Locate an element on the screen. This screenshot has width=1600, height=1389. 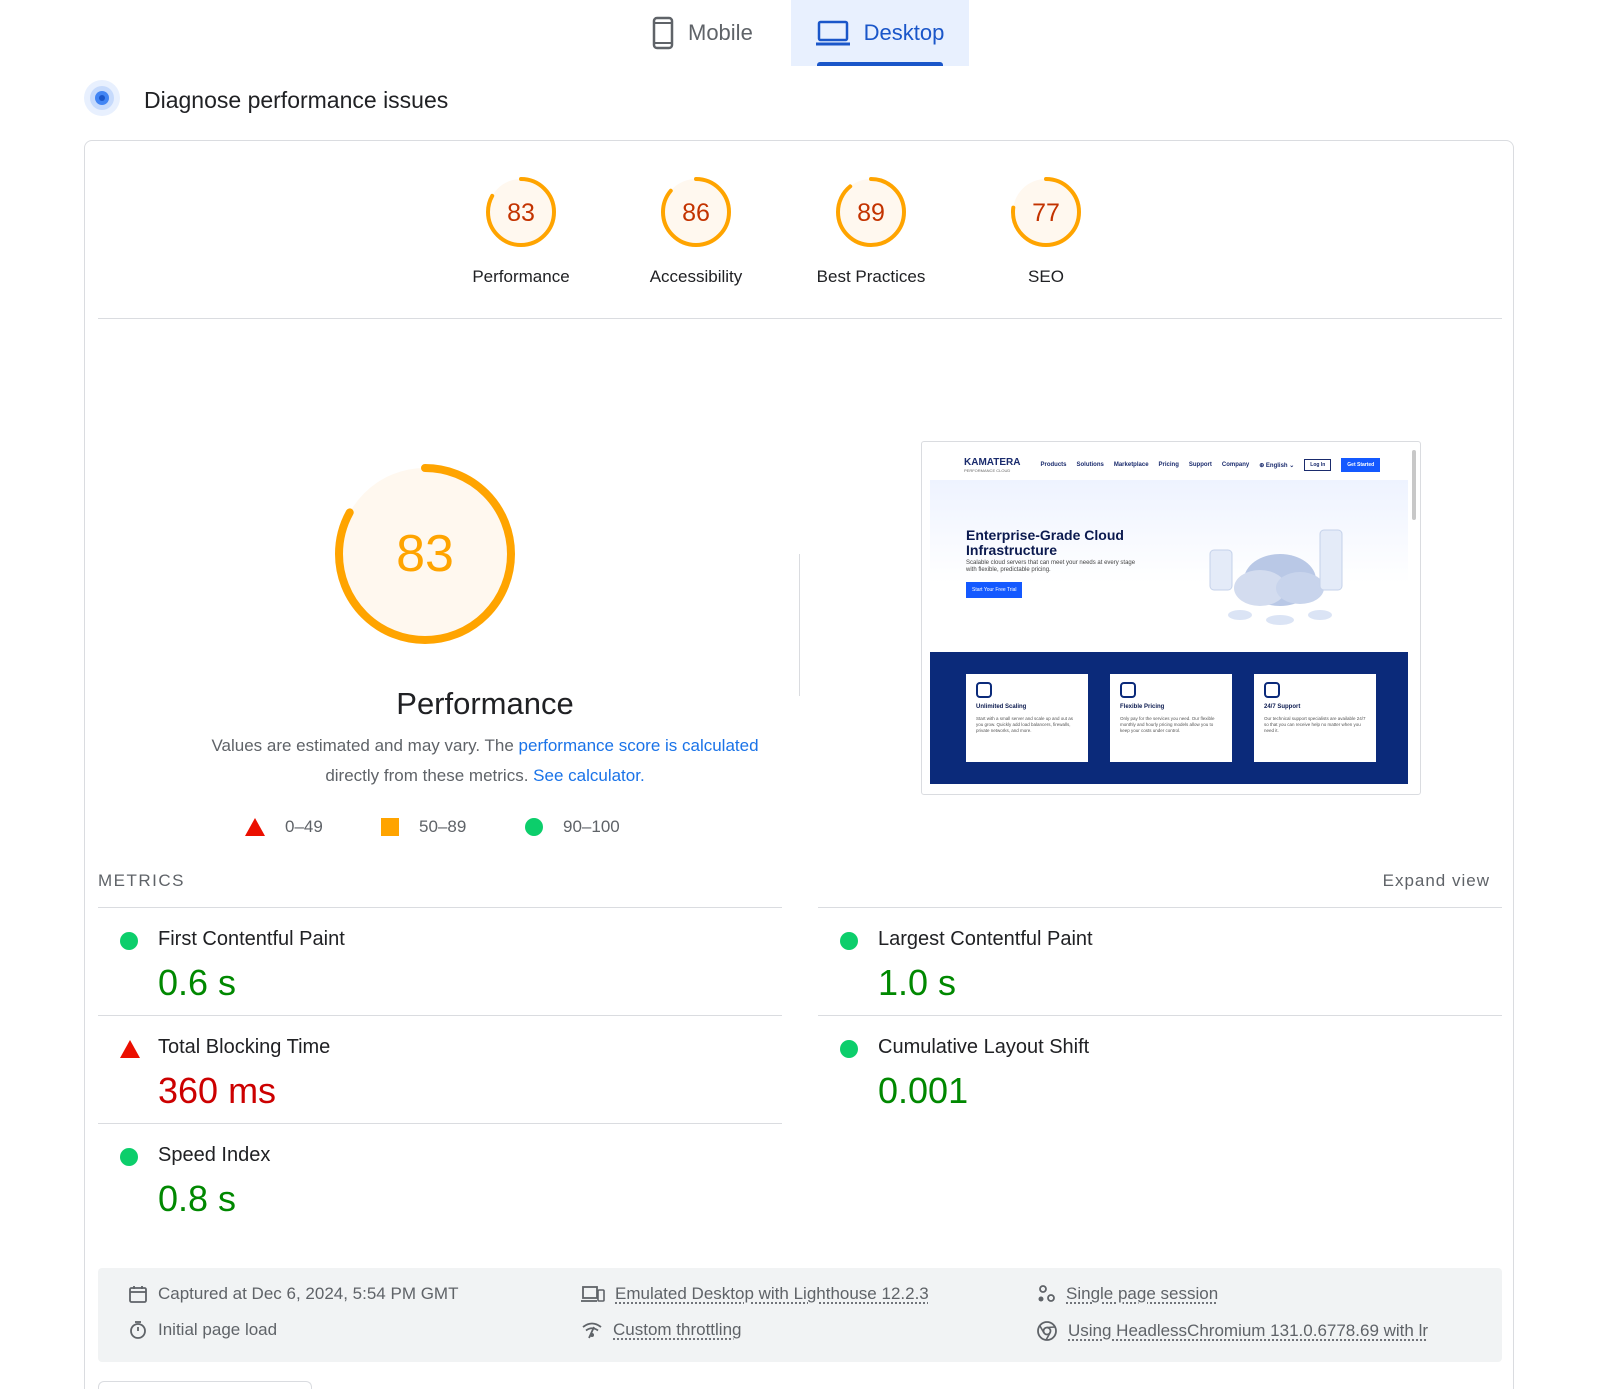
thumb-nav-item: Pricing is located at coordinates (1169, 465).